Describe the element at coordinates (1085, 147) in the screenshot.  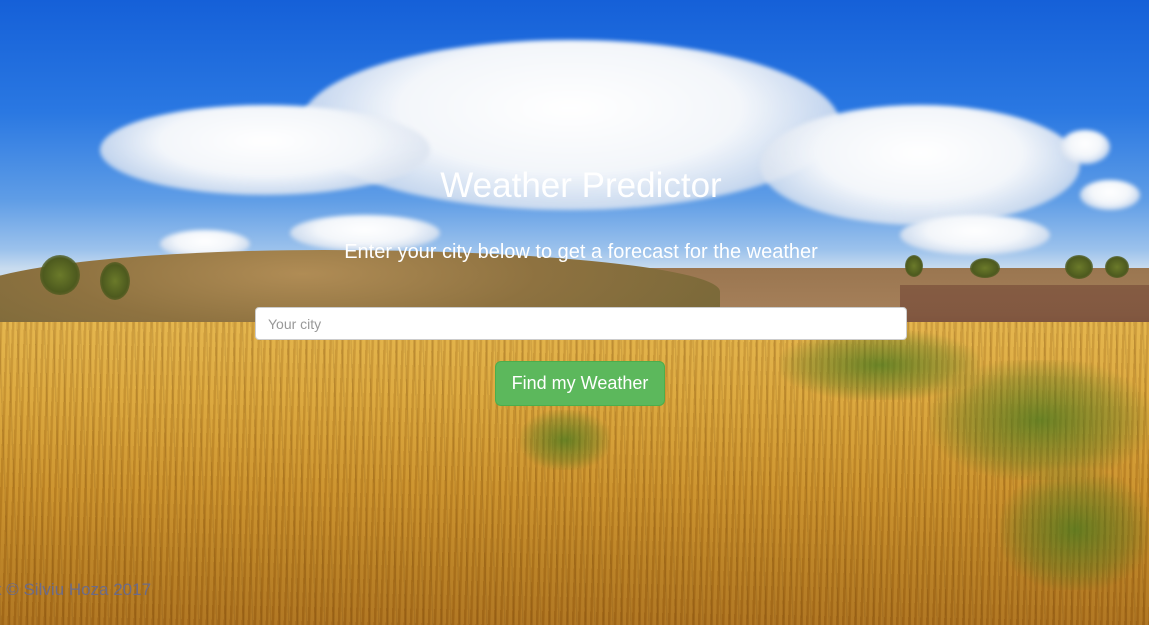
I see `cloud-small-right` at that location.